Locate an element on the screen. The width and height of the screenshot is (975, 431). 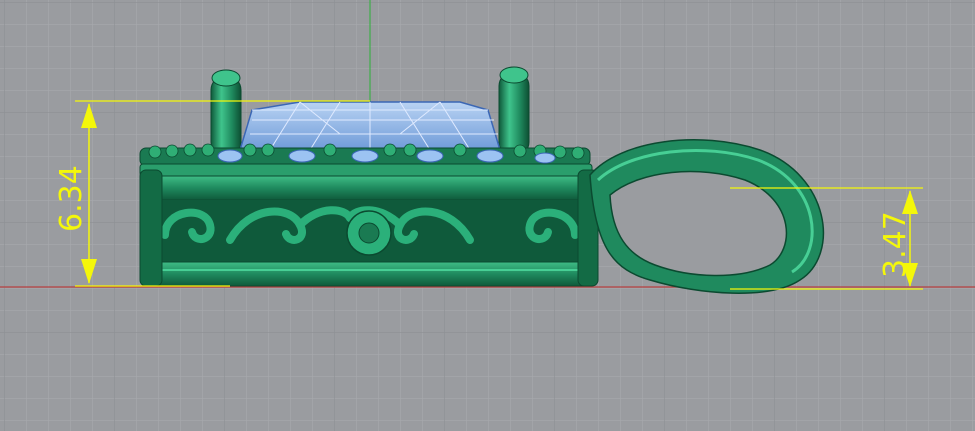
dimension-height-label: 6.34 is located at coordinates (71, 198).